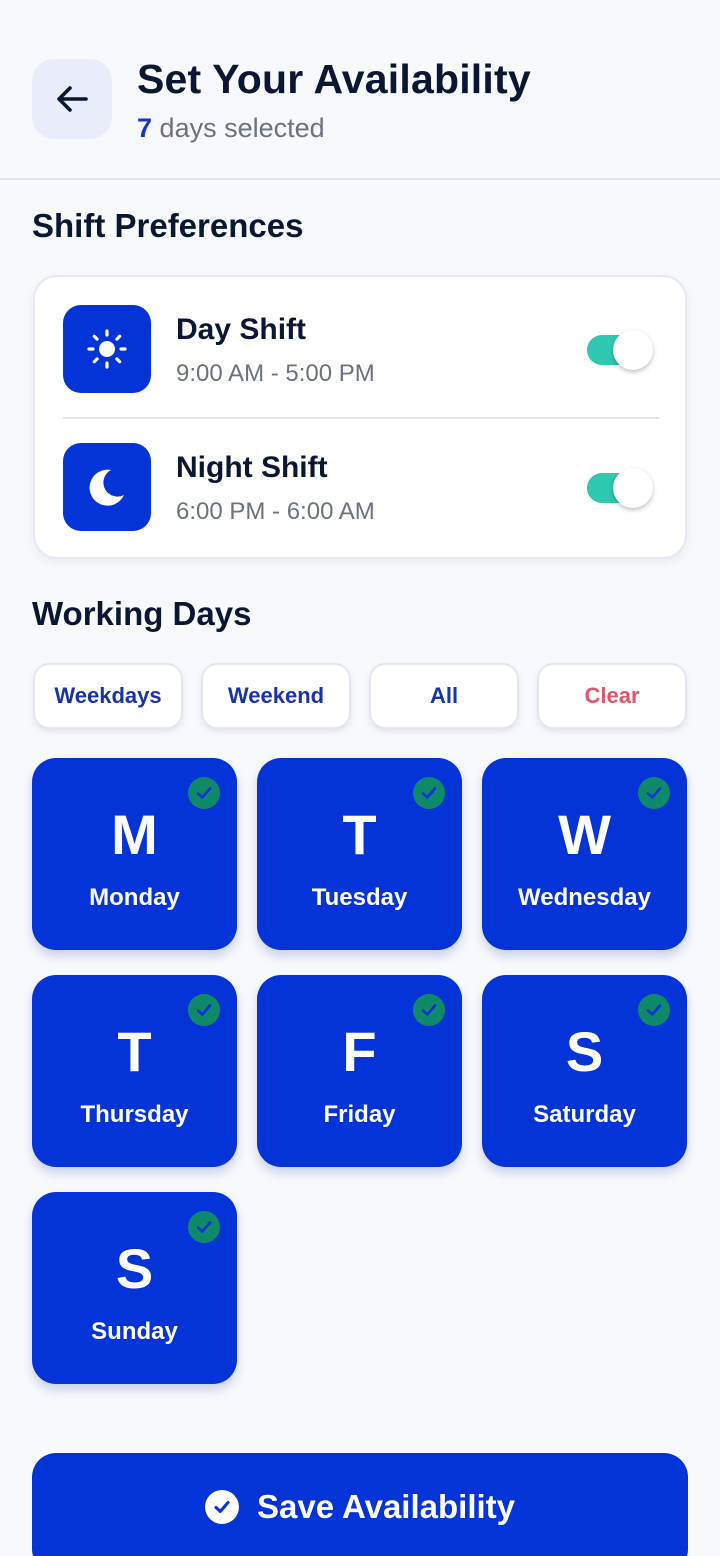 Image resolution: width=720 pixels, height=1556 pixels. Describe the element at coordinates (134, 834) in the screenshot. I see `day-letter: M` at that location.